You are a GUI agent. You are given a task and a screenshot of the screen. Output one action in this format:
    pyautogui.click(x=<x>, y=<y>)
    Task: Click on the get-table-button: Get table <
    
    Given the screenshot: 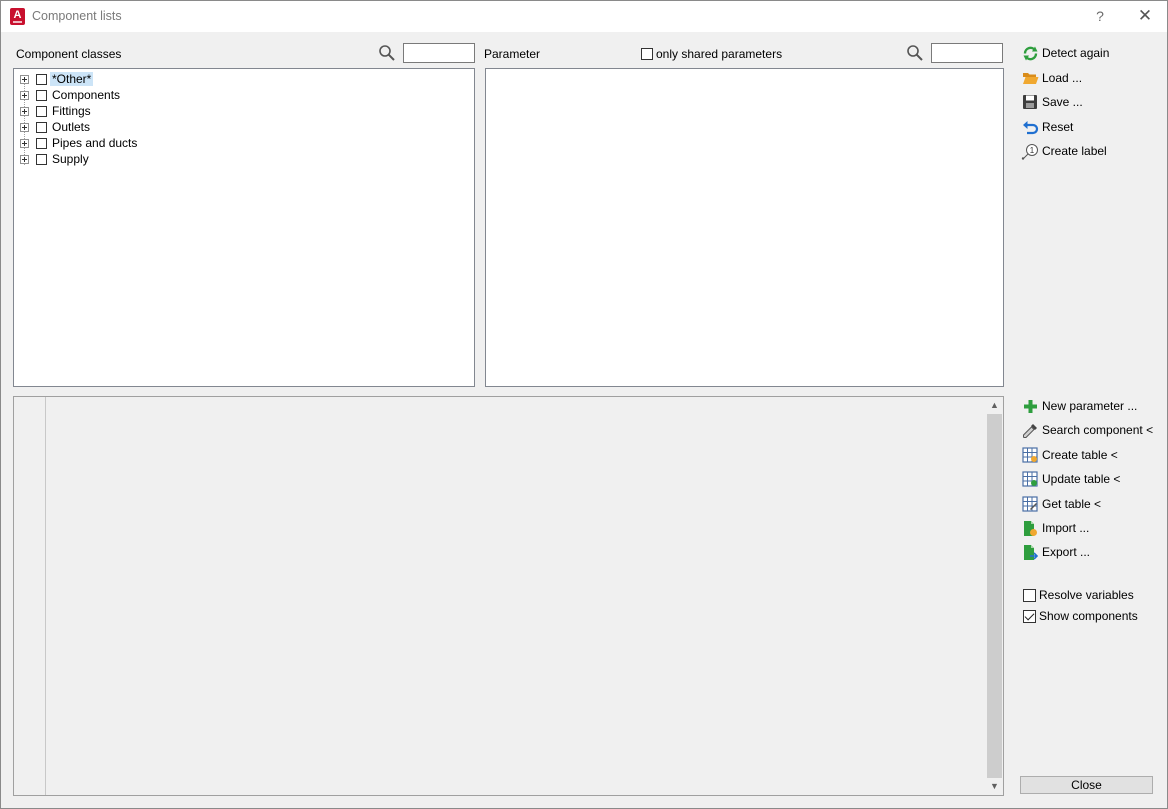 What is the action you would take?
    pyautogui.click(x=1061, y=504)
    